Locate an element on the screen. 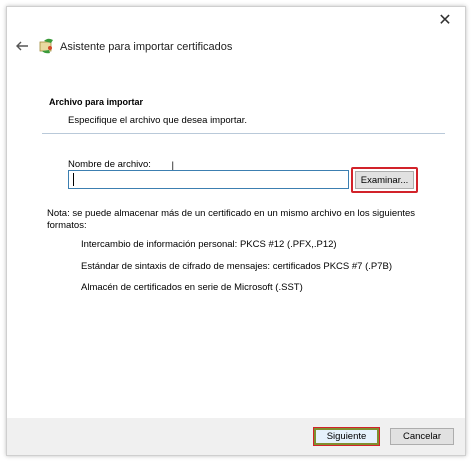  section-title: Archivo para importar is located at coordinates (96, 102).